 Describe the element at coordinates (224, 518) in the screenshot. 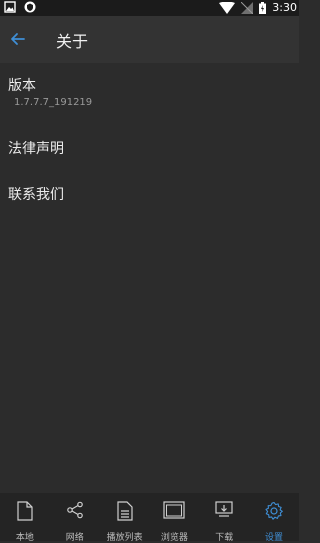

I see `nav-download: 下载` at that location.